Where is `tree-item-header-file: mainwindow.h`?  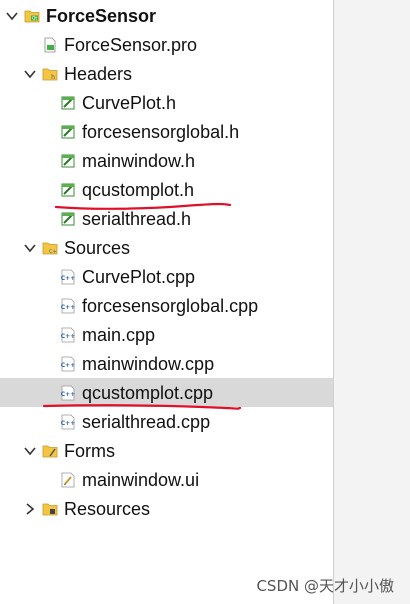 tree-item-header-file: mainwindow.h is located at coordinates (166, 160).